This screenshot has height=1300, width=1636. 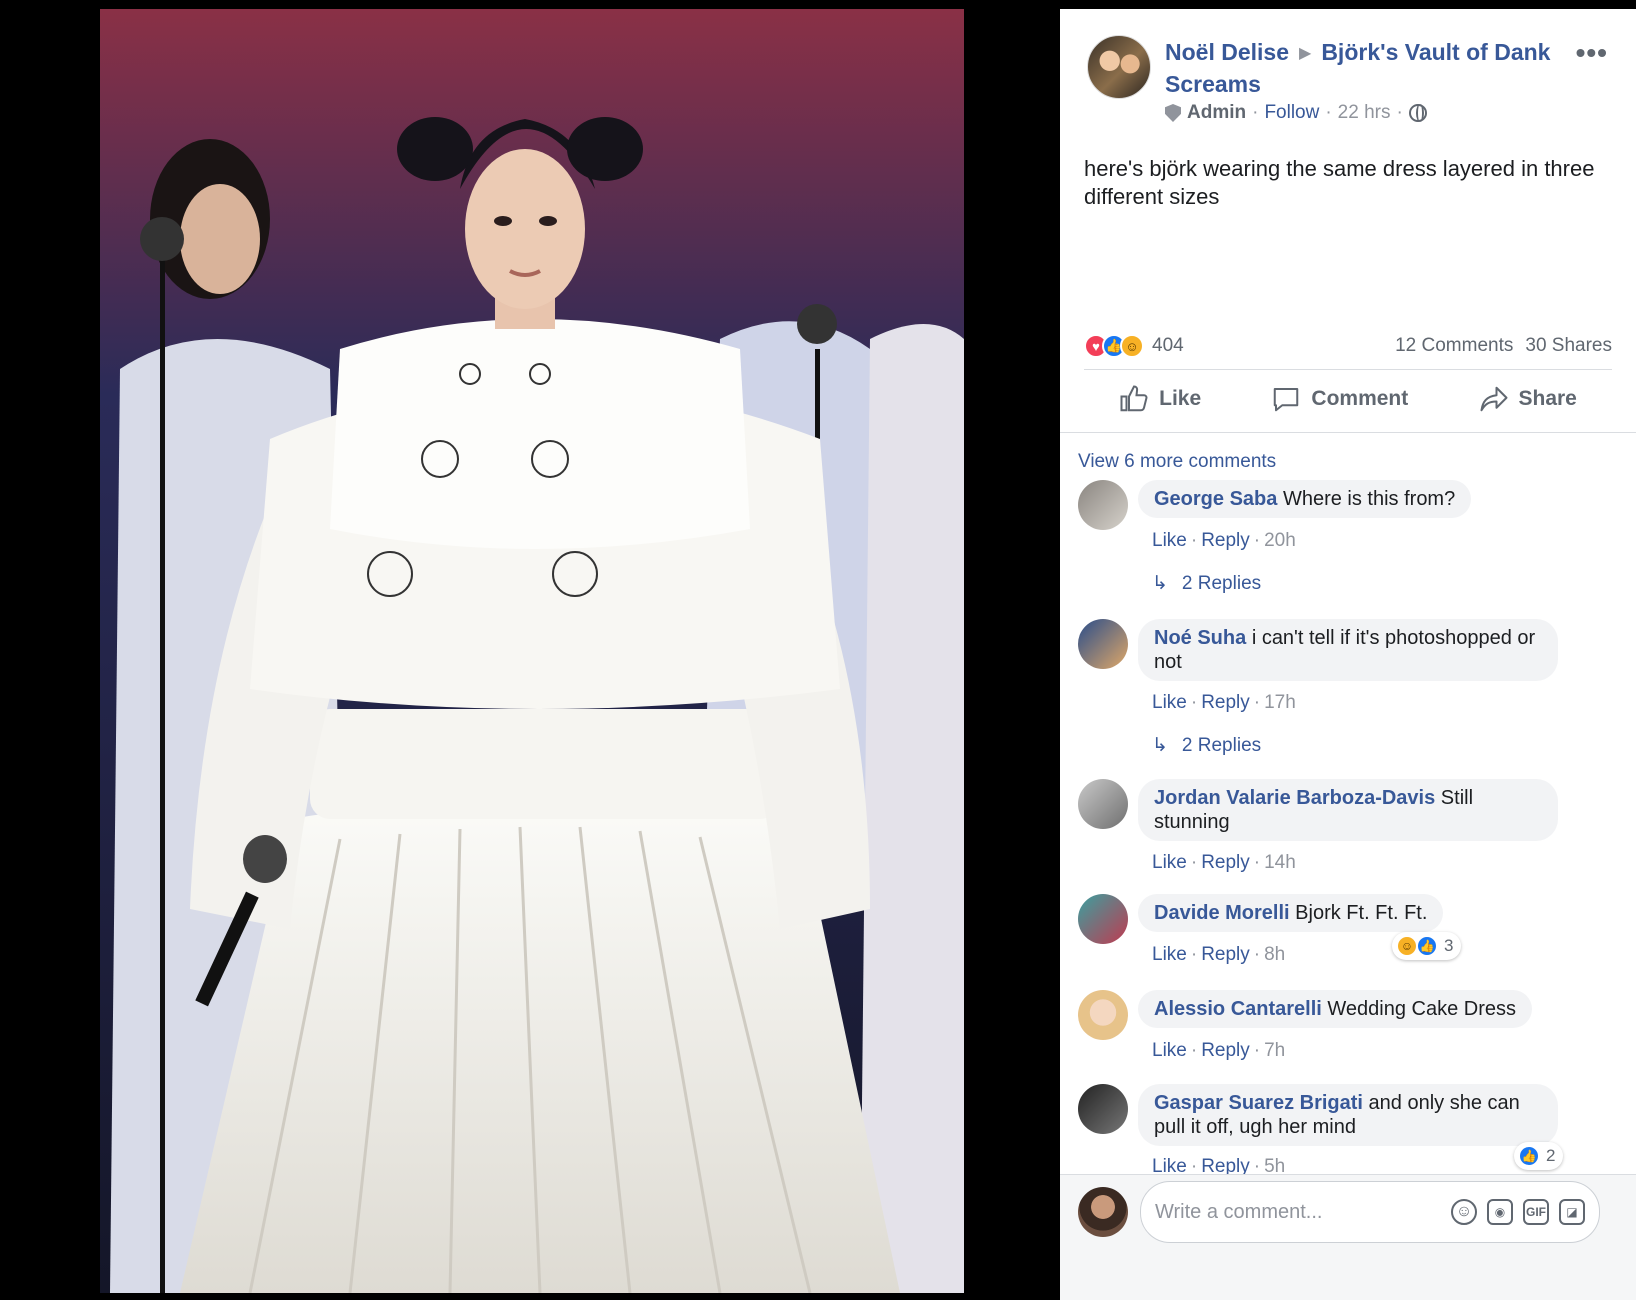 What do you see at coordinates (1177, 462) in the screenshot?
I see `view-more-comments-link: View 6 more comments` at bounding box center [1177, 462].